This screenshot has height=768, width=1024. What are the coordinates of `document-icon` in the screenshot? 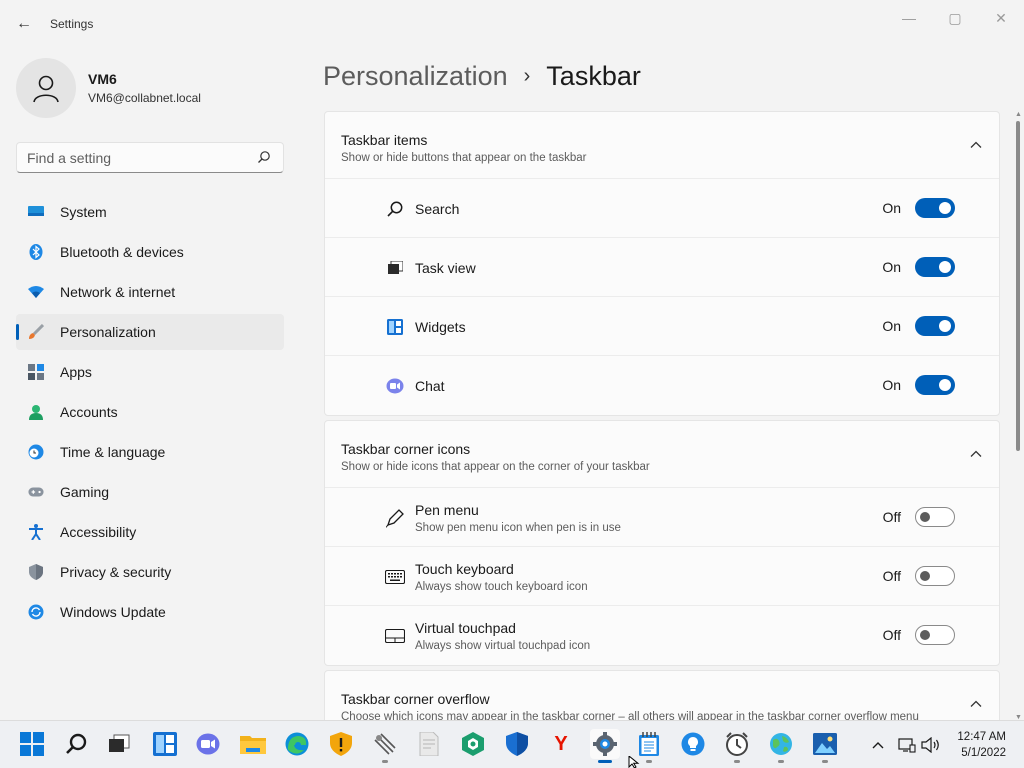 It's located at (429, 744).